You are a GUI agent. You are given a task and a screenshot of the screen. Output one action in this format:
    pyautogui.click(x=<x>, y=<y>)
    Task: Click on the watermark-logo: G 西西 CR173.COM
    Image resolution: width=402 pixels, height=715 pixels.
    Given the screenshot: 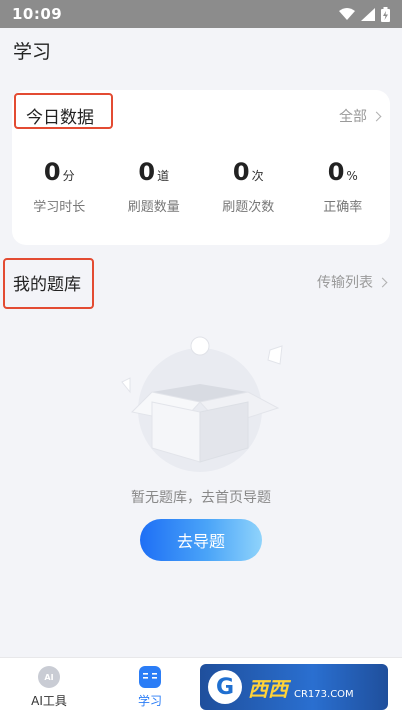 What is the action you would take?
    pyautogui.click(x=294, y=687)
    